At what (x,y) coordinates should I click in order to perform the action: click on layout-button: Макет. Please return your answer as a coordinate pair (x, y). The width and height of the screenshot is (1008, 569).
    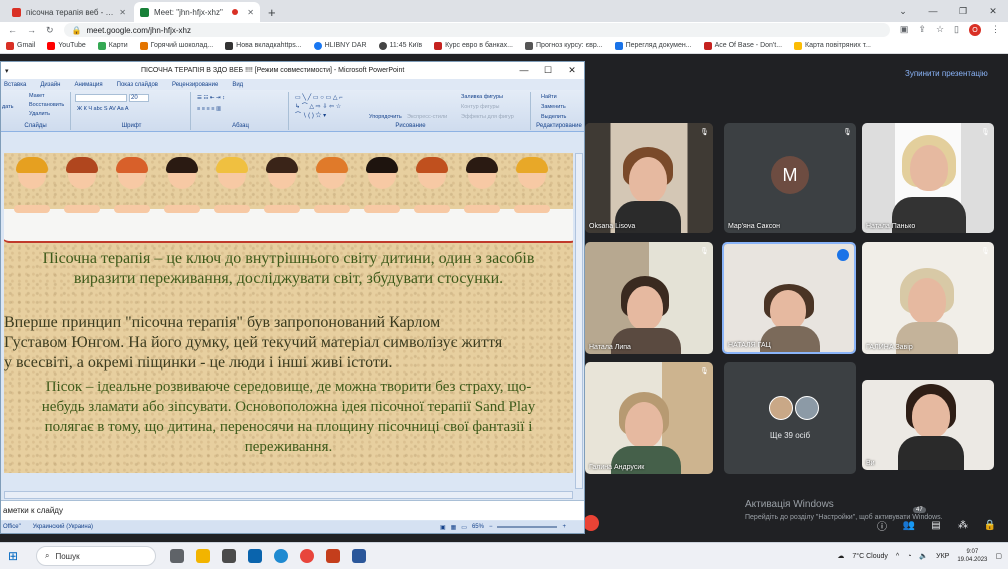
    Looking at the image, I should click on (37, 96).